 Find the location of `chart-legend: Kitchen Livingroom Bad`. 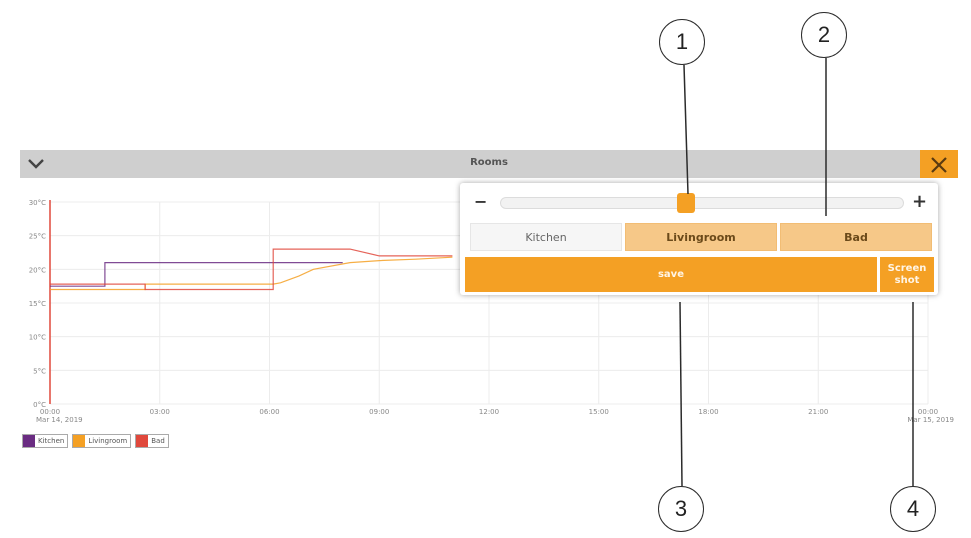

chart-legend: Kitchen Livingroom Bad is located at coordinates (95, 441).